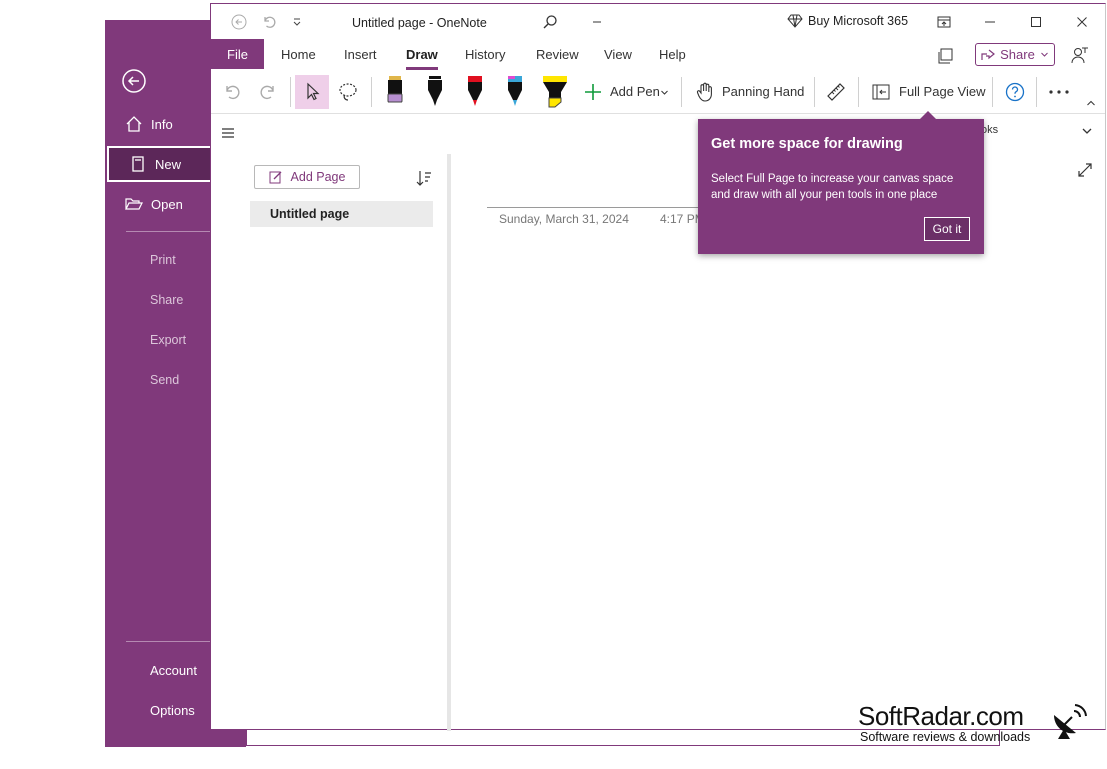 The height and width of the screenshot is (769, 1107). I want to click on help-question-icon, so click(1015, 92).